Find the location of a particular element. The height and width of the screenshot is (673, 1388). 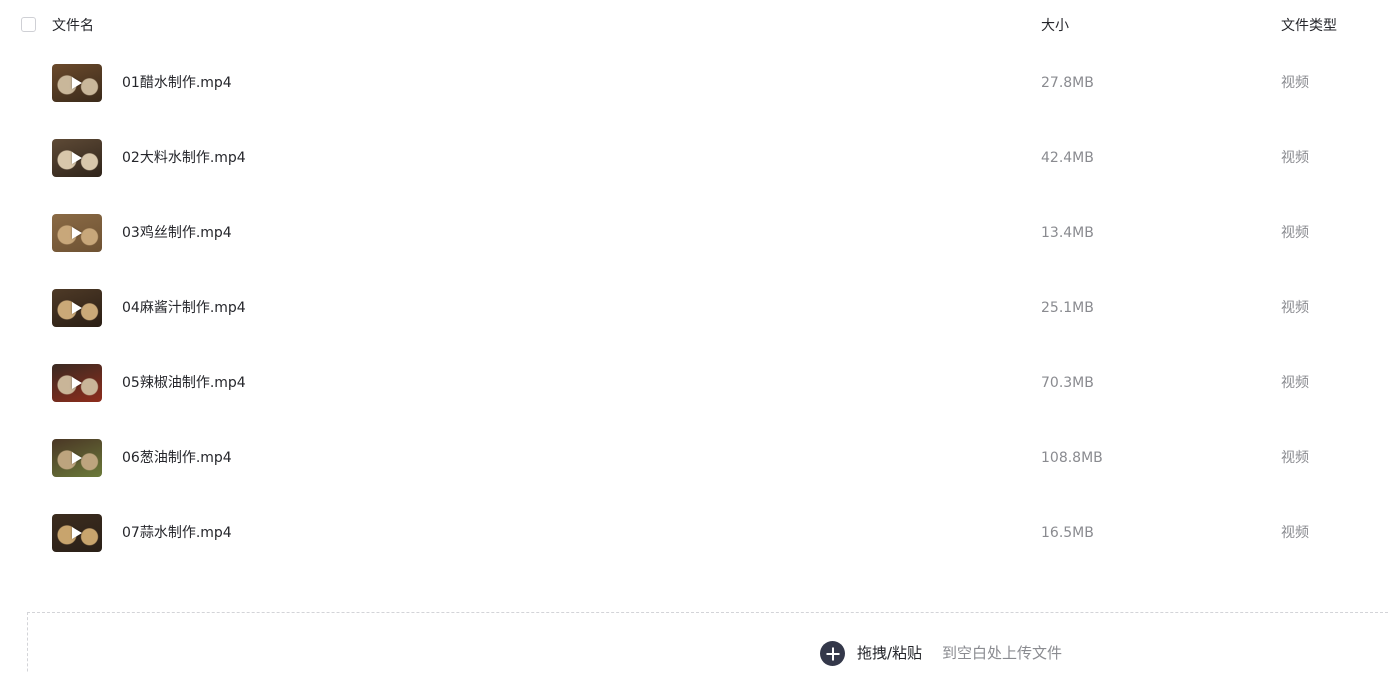

file-size: 25.1MB is located at coordinates (1067, 308).